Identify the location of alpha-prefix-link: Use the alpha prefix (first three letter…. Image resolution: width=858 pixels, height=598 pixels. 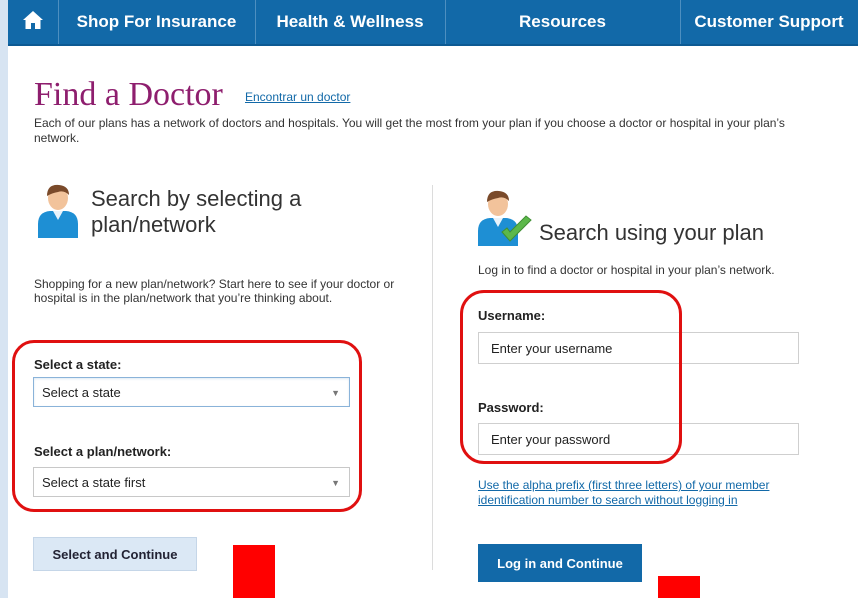
(658, 493).